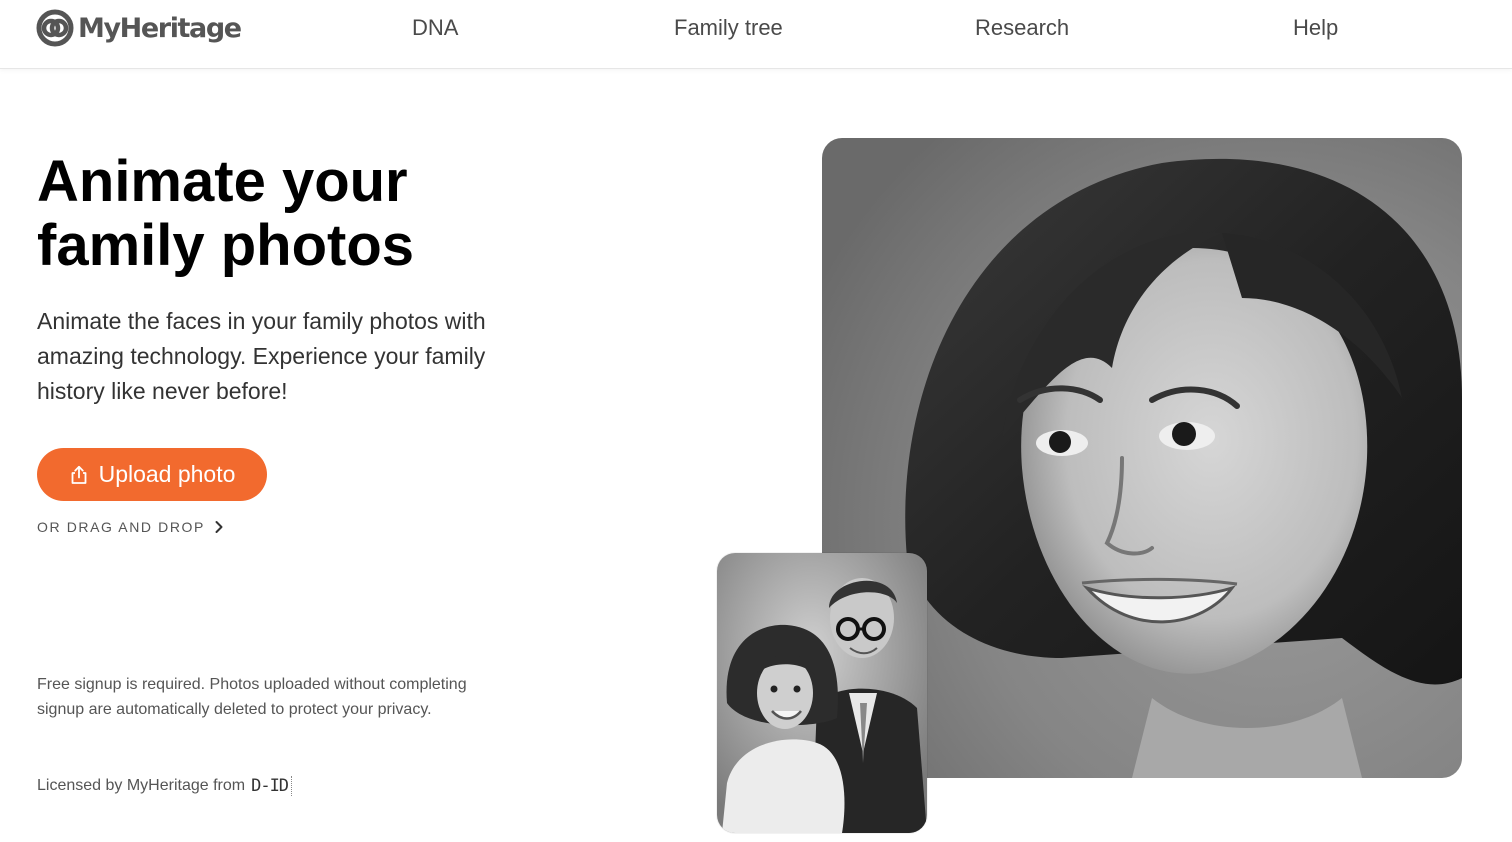 The width and height of the screenshot is (1512, 842). Describe the element at coordinates (160, 28) in the screenshot. I see `logo-text: MyHeritage` at that location.